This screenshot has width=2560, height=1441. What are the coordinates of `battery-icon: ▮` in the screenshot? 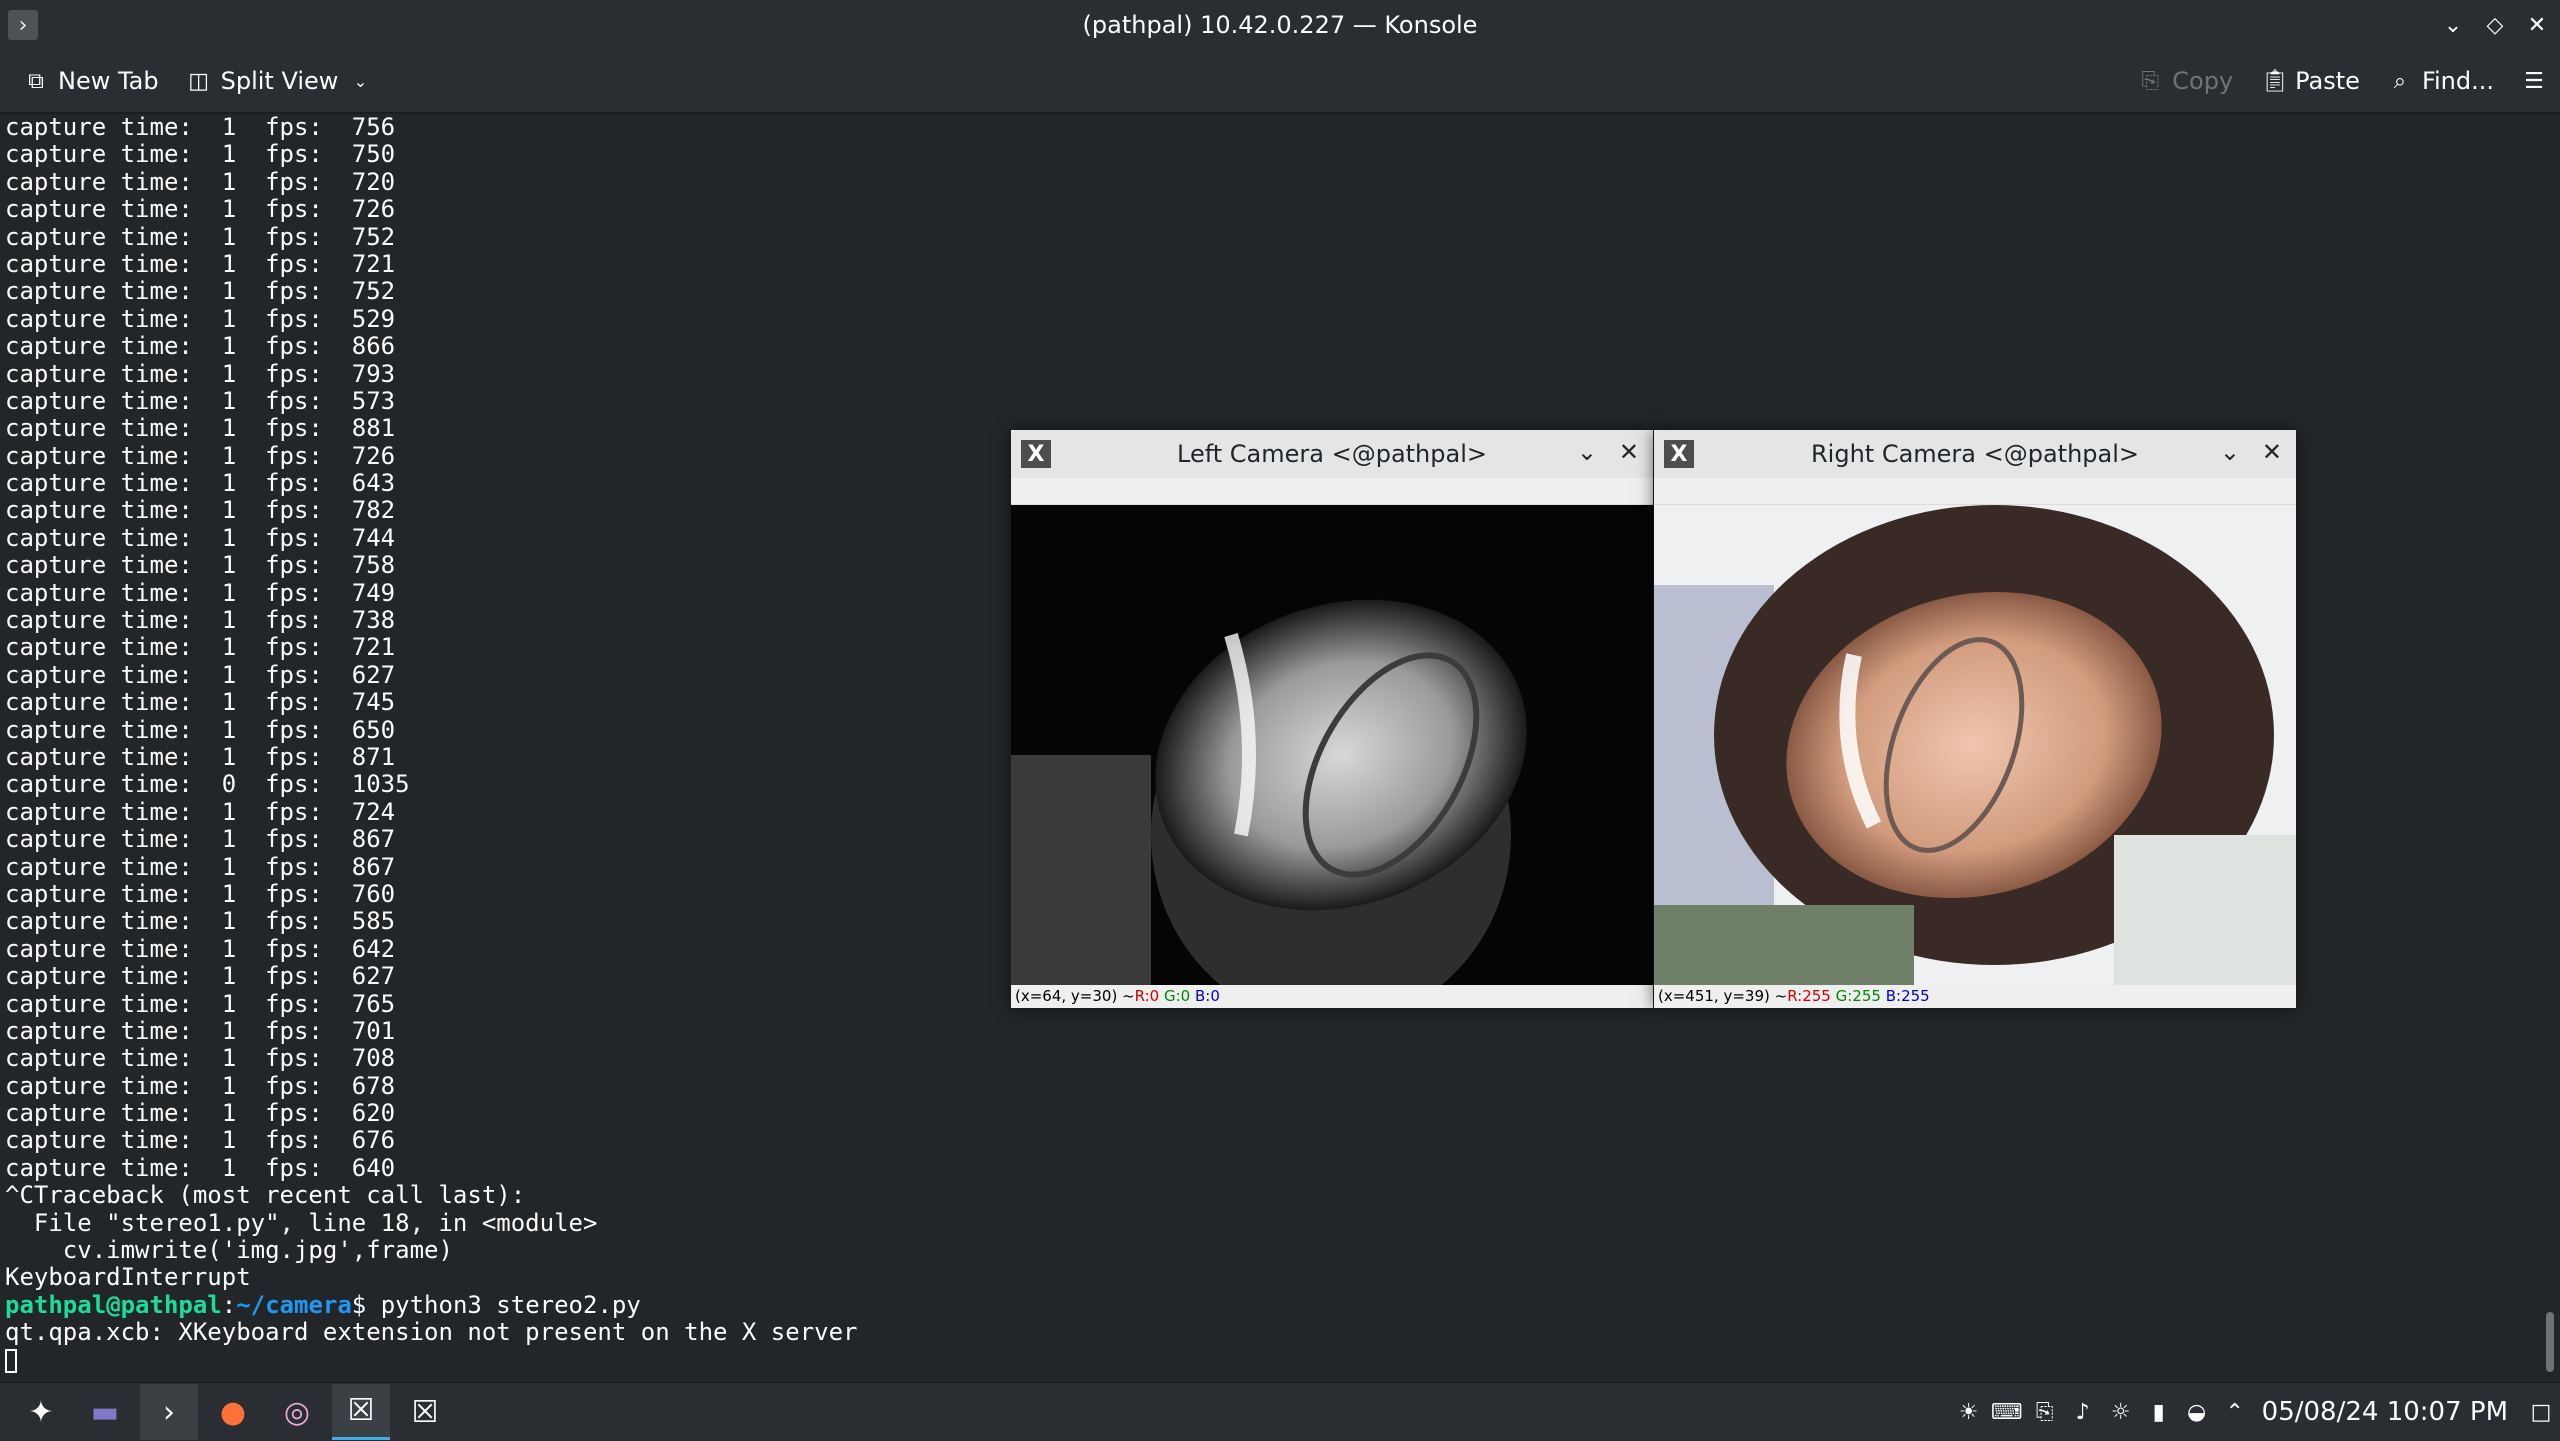 It's located at (2159, 1412).